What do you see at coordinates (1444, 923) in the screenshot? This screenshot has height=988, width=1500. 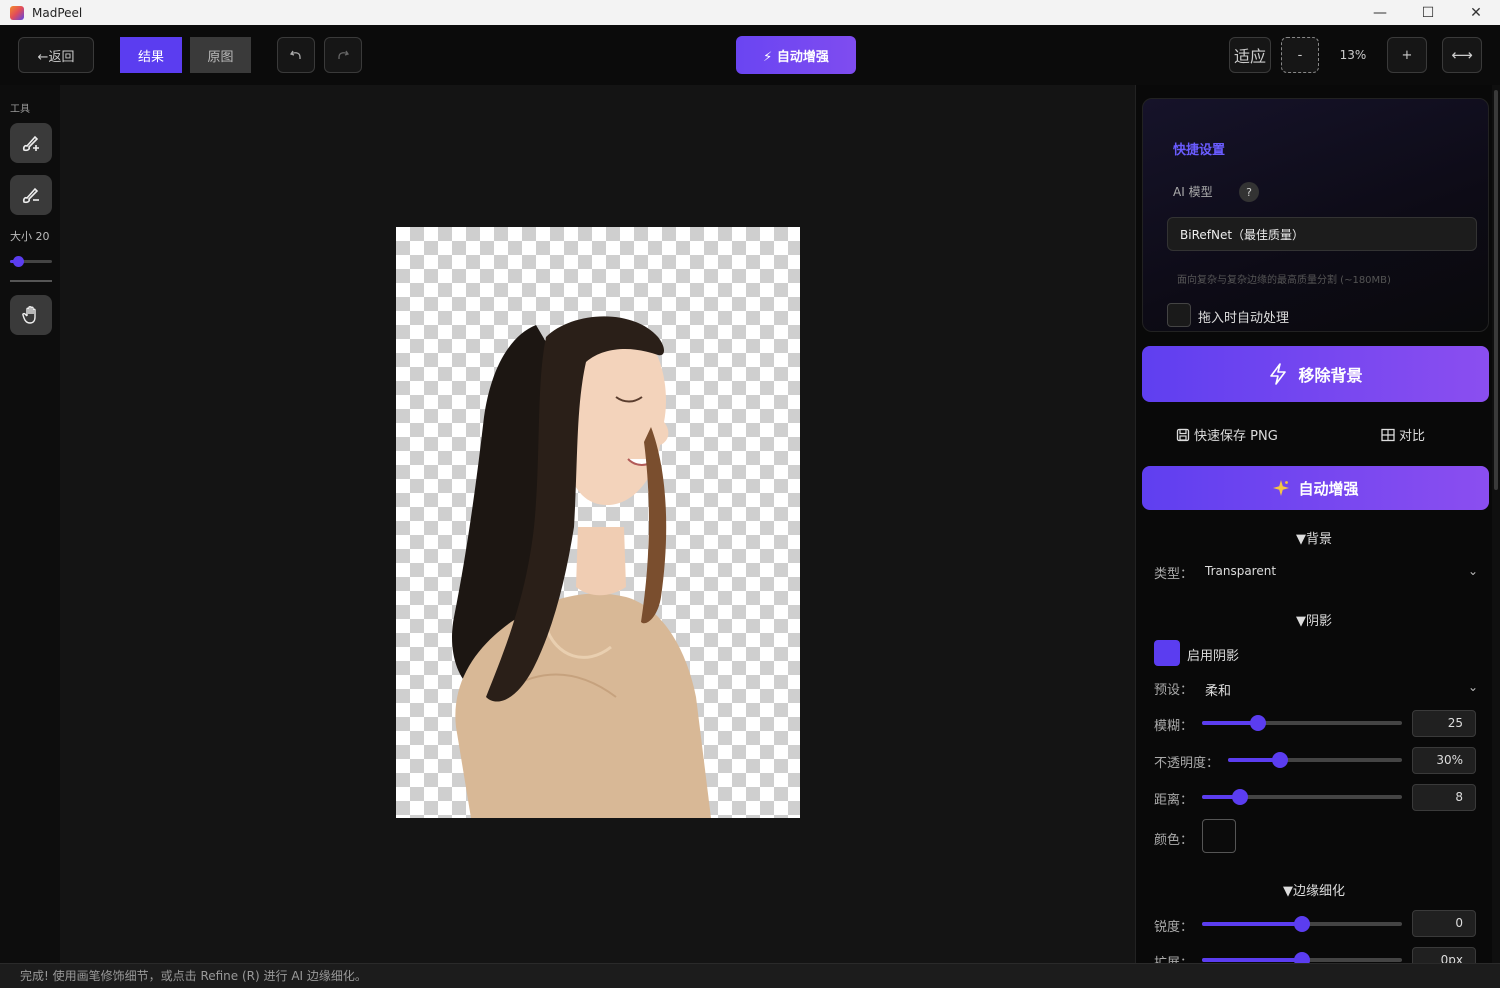 I see `sharpness-value-input: 0` at bounding box center [1444, 923].